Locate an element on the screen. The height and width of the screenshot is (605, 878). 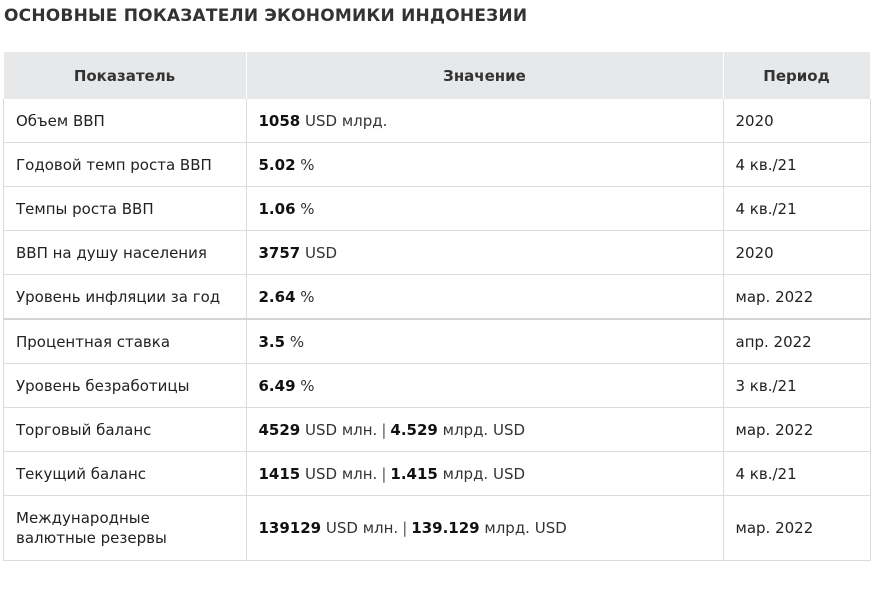
value-number-alt: 139.129 is located at coordinates (445, 528).